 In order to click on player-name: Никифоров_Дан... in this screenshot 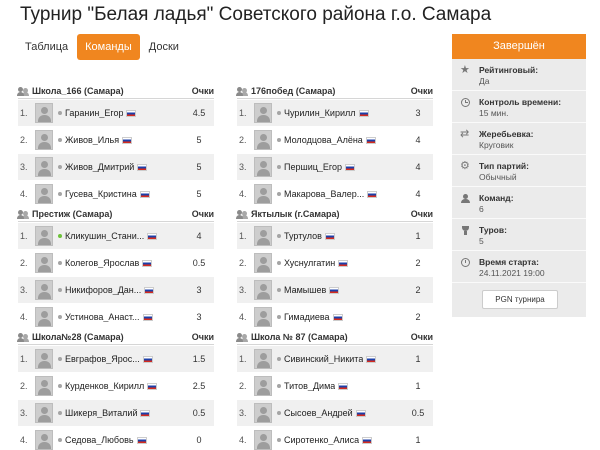, I will do `click(103, 290)`.